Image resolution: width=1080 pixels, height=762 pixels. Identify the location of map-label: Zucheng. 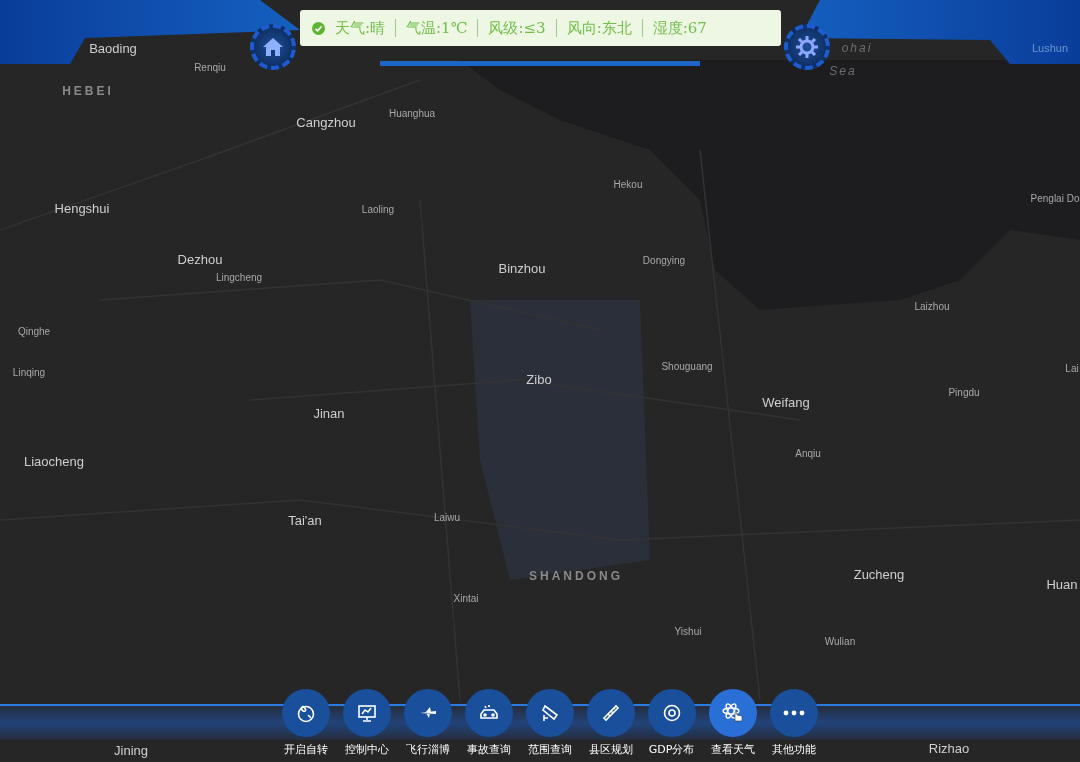
(879, 574).